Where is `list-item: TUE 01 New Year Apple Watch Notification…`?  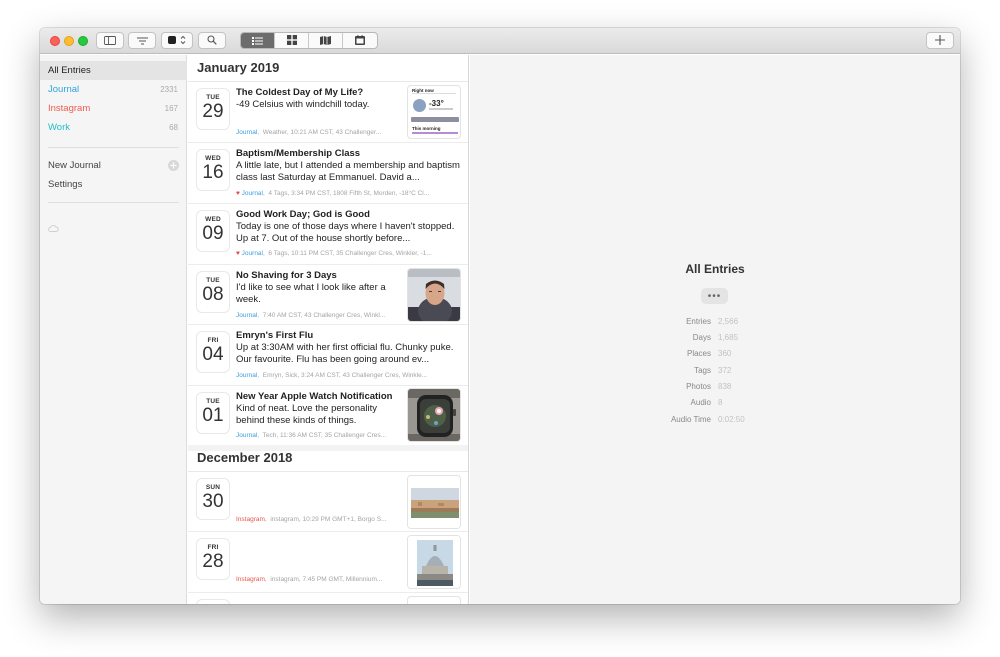 list-item: TUE 01 New Year Apple Watch Notification… is located at coordinates (328, 415).